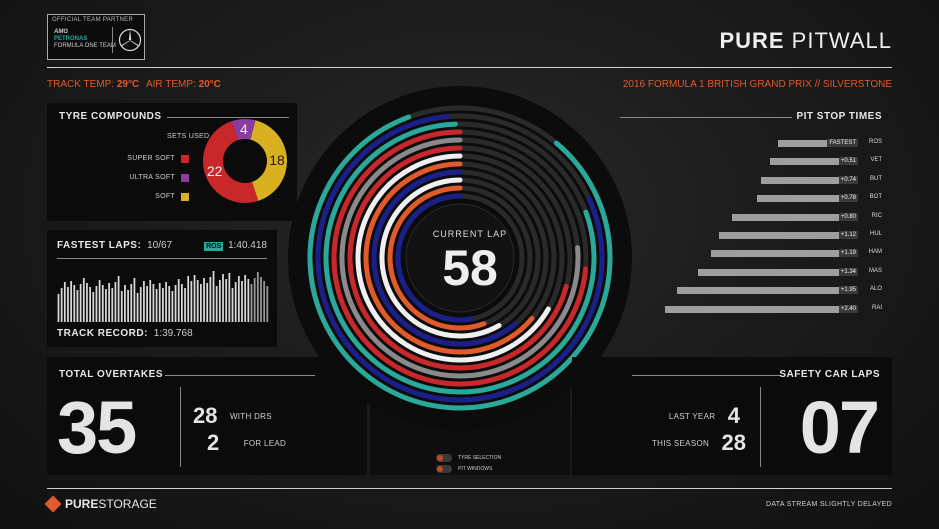  What do you see at coordinates (795, 216) in the screenshot?
I see `pit-stop-bar: +0.80` at bounding box center [795, 216].